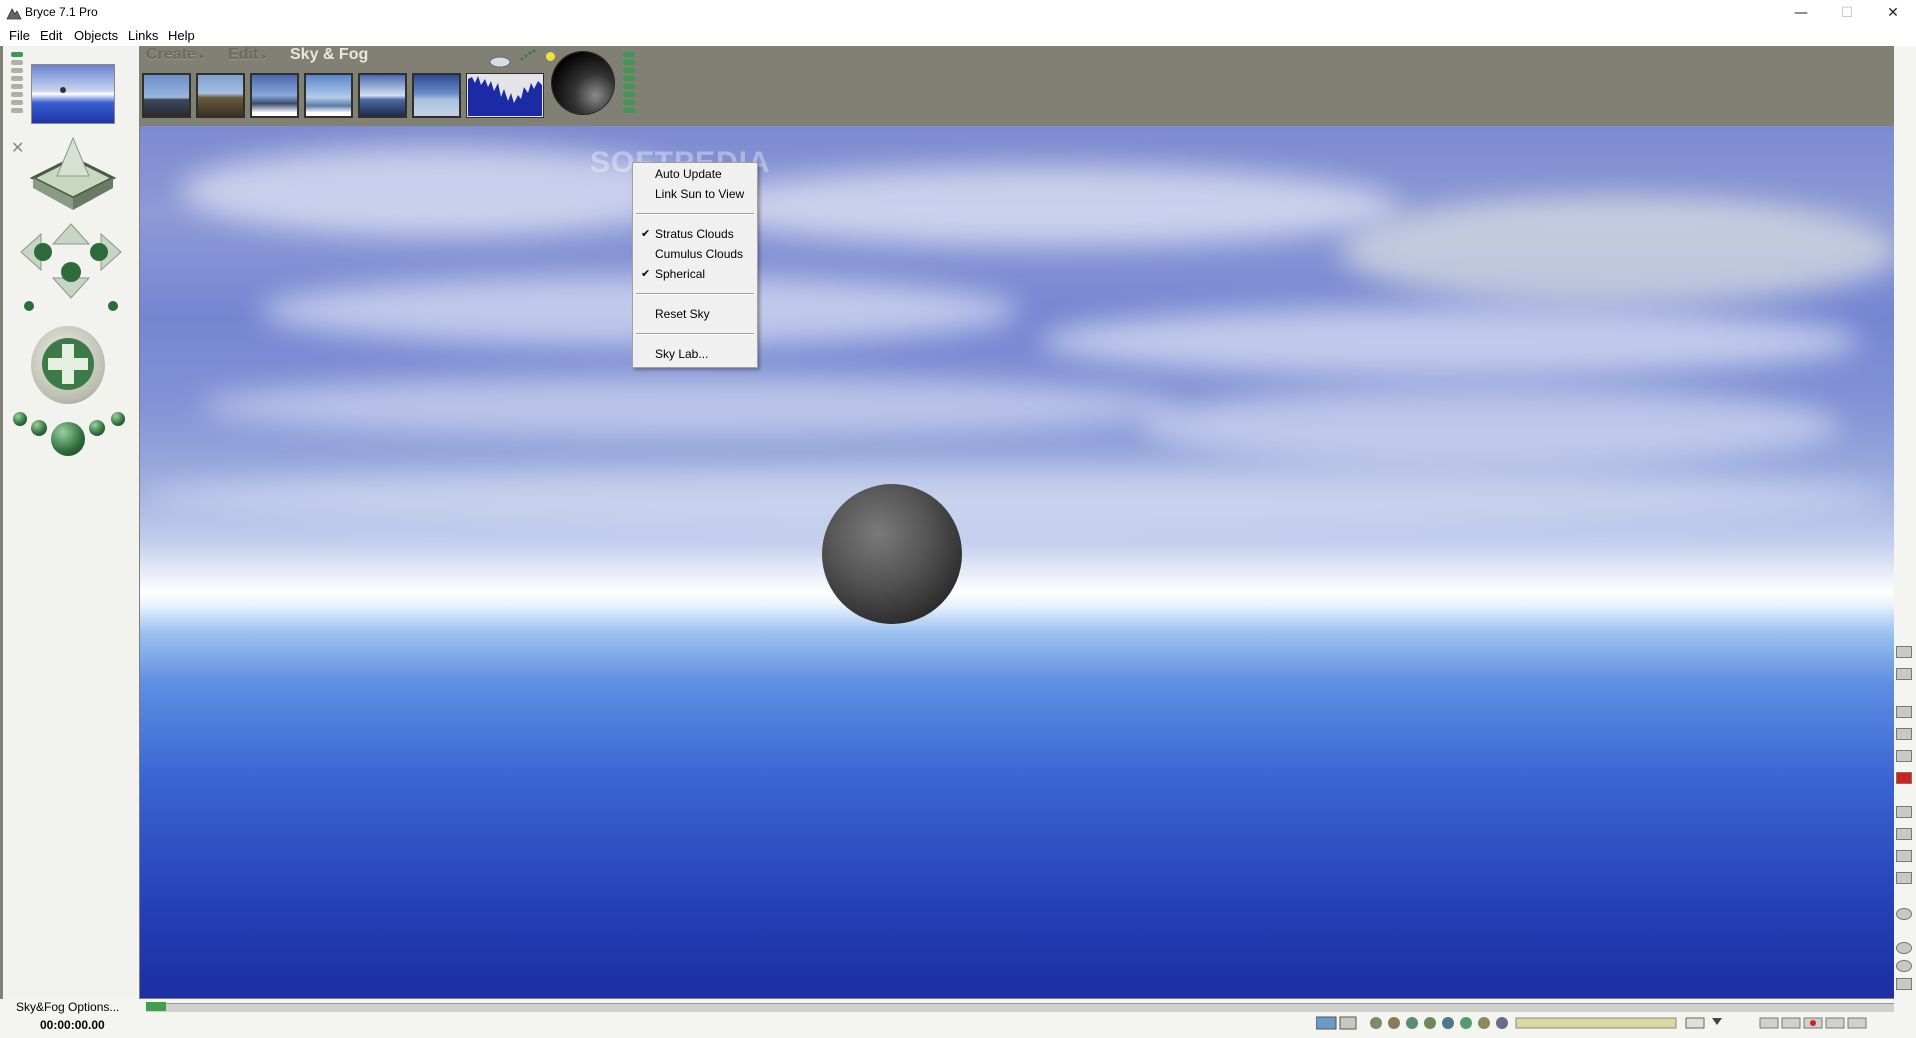 This screenshot has width=1916, height=1038. What do you see at coordinates (1904, 914) in the screenshot?
I see `camera-icon` at bounding box center [1904, 914].